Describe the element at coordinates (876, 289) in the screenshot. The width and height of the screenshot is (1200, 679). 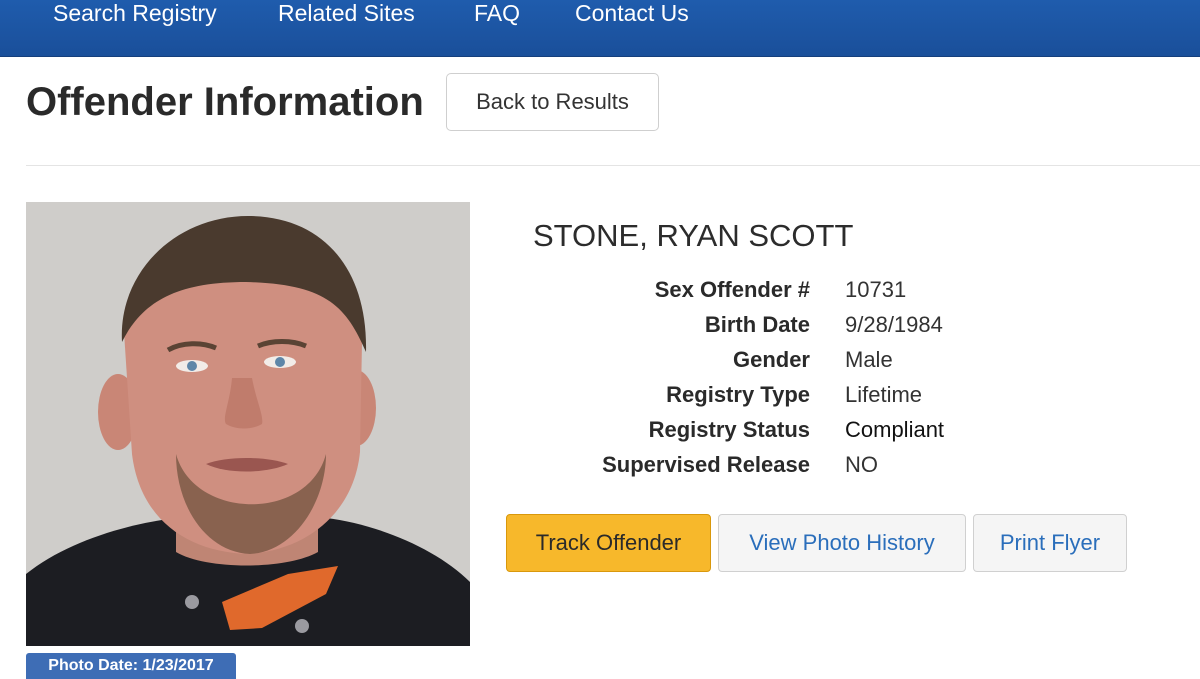
I see `detail-value: 10731` at that location.